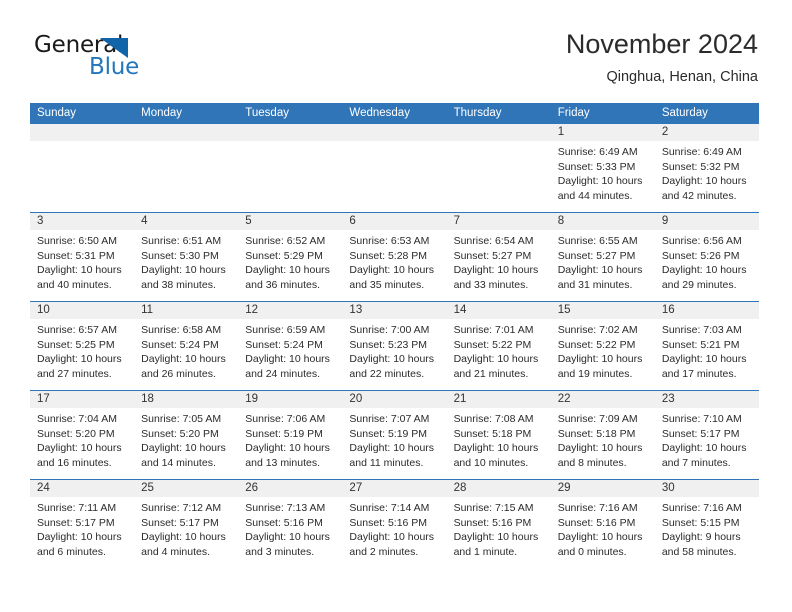 This screenshot has height=612, width=792. What do you see at coordinates (282, 373) in the screenshot?
I see `day-daylight-line-text: and 24 minutes.` at bounding box center [282, 373].